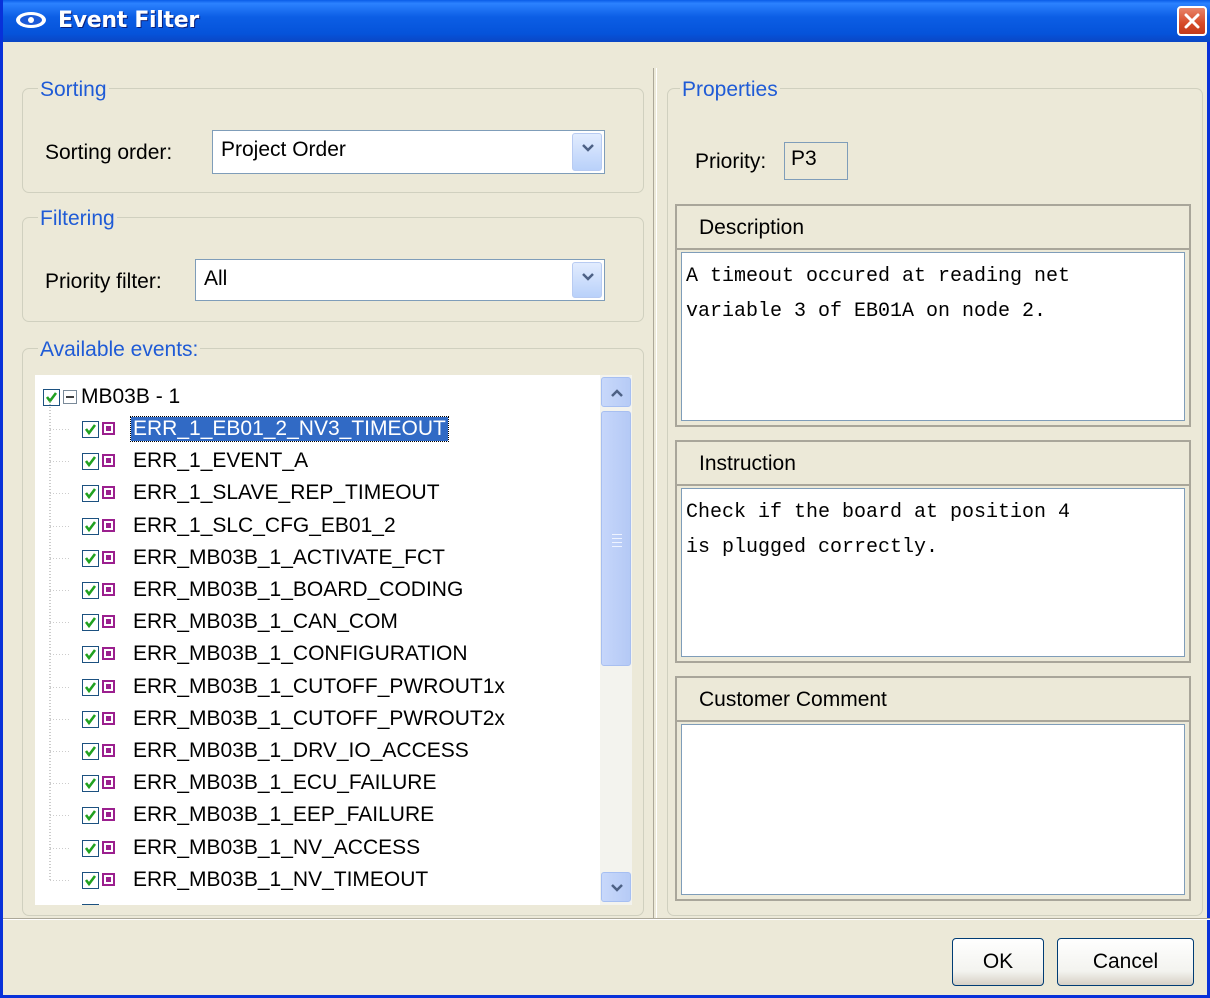  I want to click on customer-comment-panel: Customer Comment, so click(933, 788).